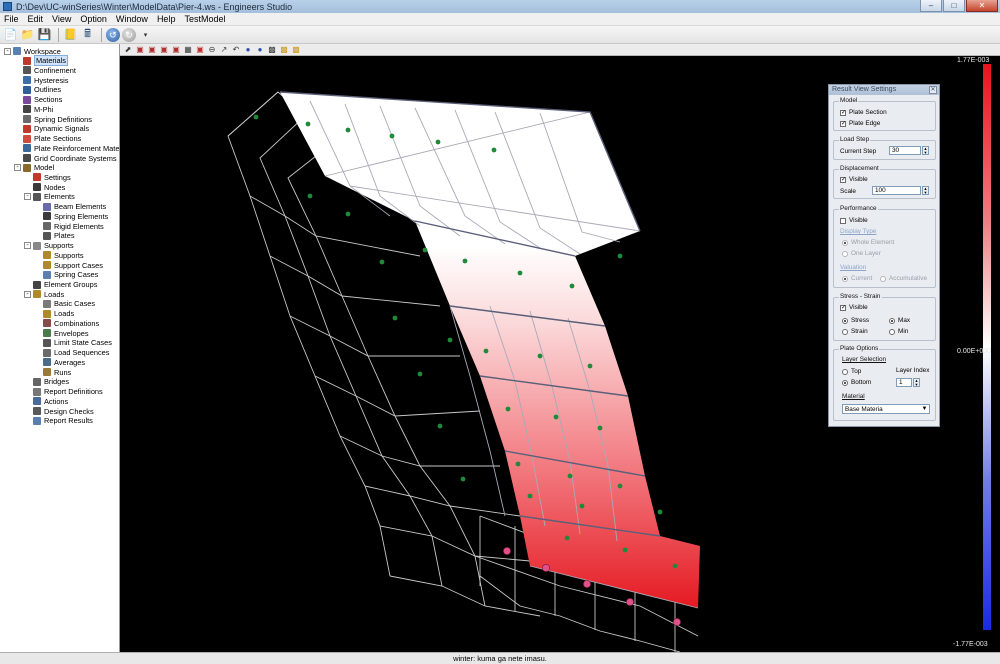  I want to click on chevron-down-icon: ▾, so click(145, 34).